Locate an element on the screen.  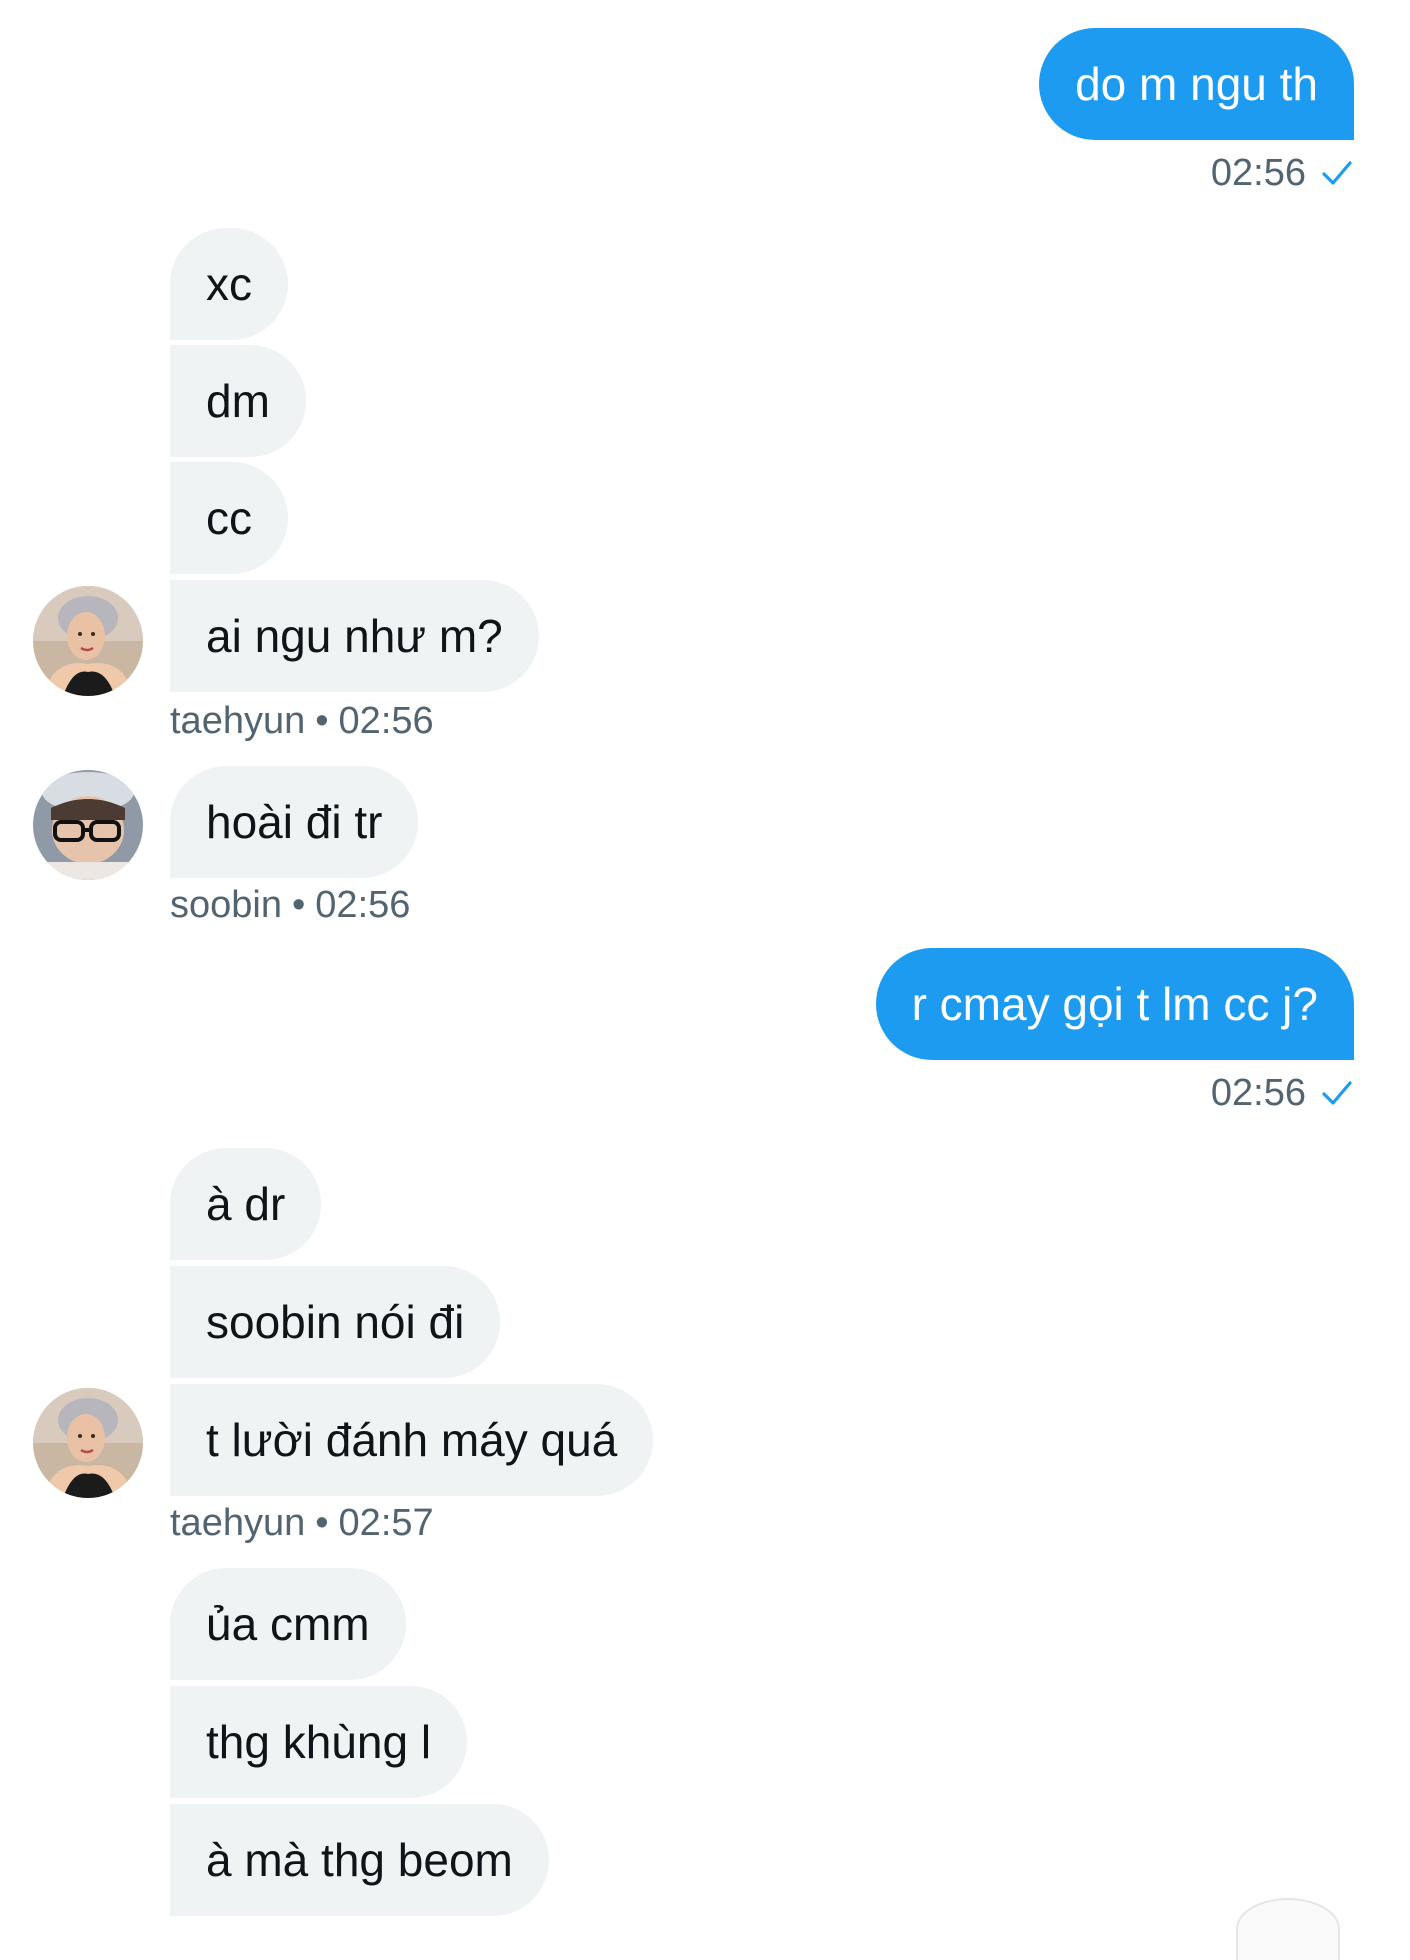
message-text: t lười đánh máy quá is located at coordinates (412, 1440).